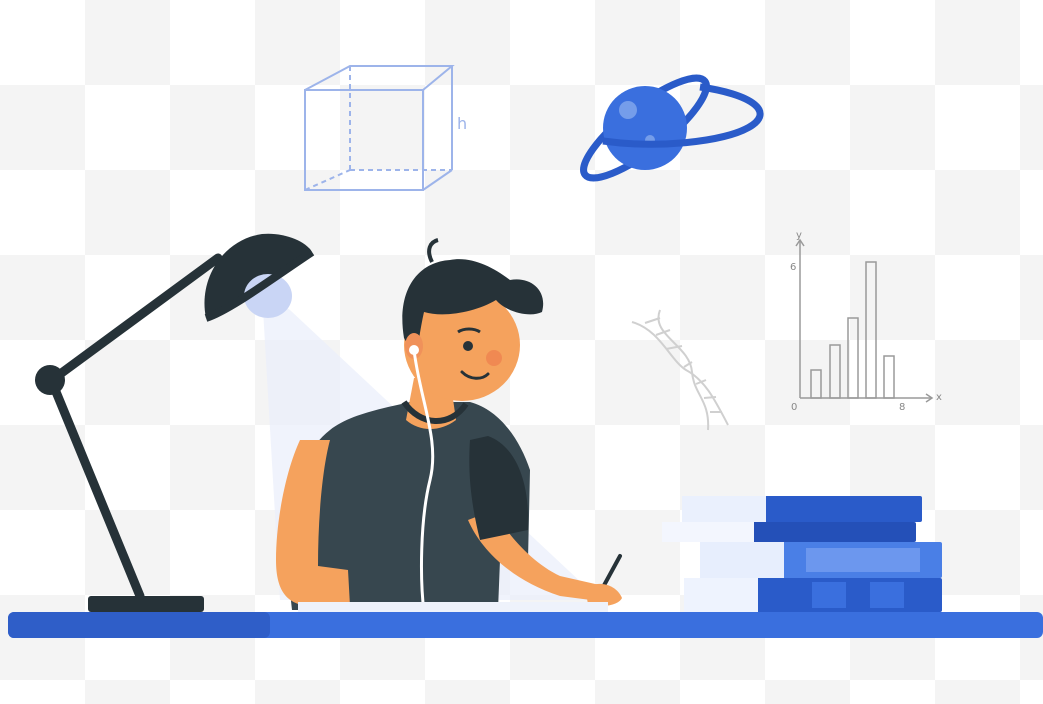  Describe the element at coordinates (379, 128) in the screenshot. I see `cube-icon` at that location.